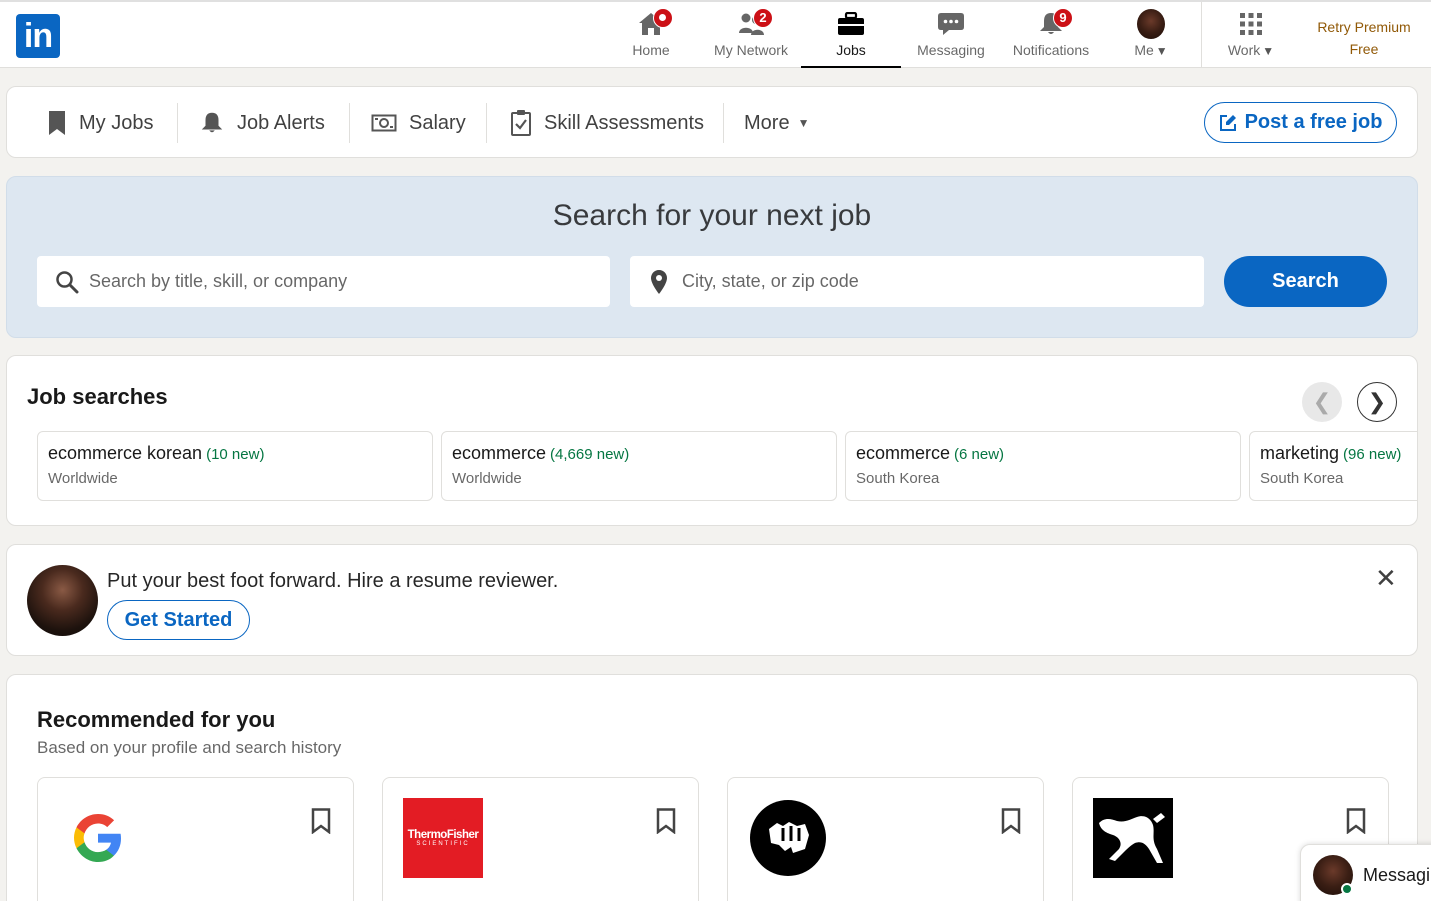 Image resolution: width=1431 pixels, height=901 pixels. I want to click on chevron-right-icon: ❯, so click(1377, 401).